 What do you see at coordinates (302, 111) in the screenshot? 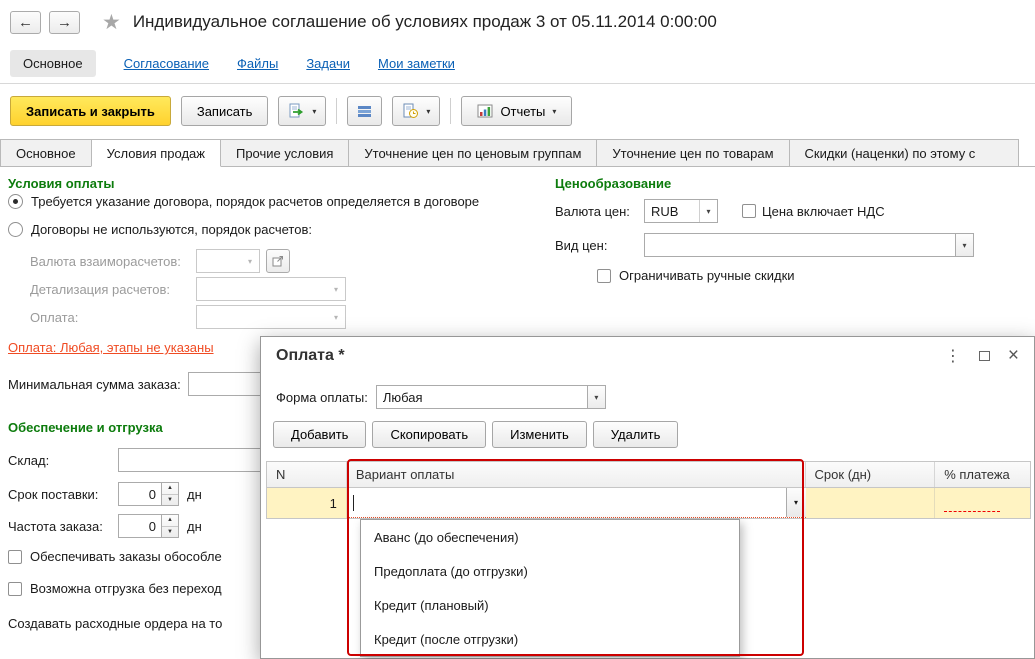
I see `post-document-button: ▾` at bounding box center [302, 111].